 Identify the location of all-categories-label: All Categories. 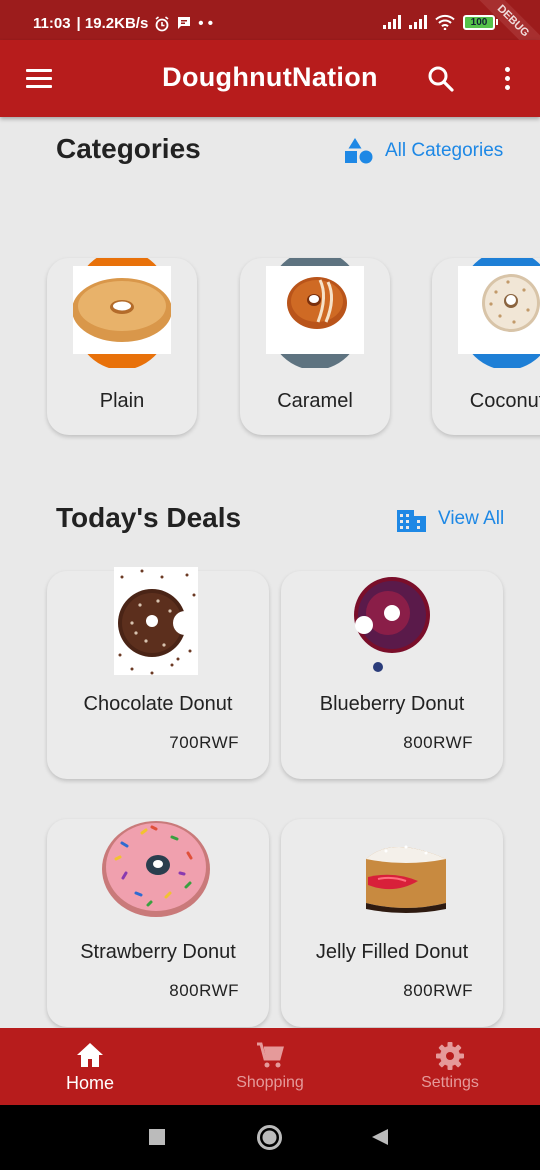
(444, 150).